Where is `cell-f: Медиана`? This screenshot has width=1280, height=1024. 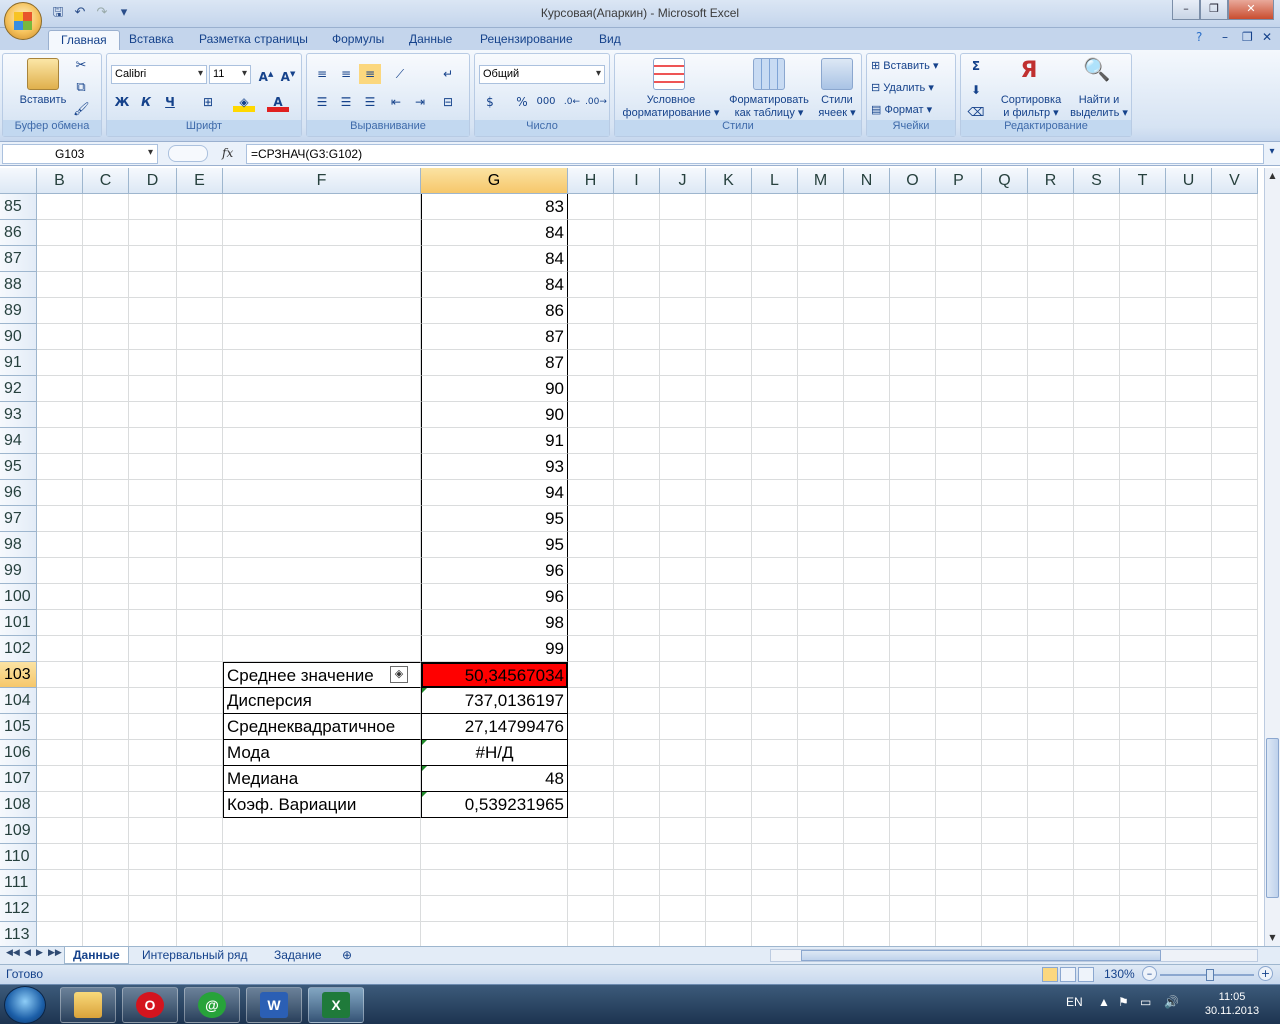 cell-f: Медиана is located at coordinates (322, 779).